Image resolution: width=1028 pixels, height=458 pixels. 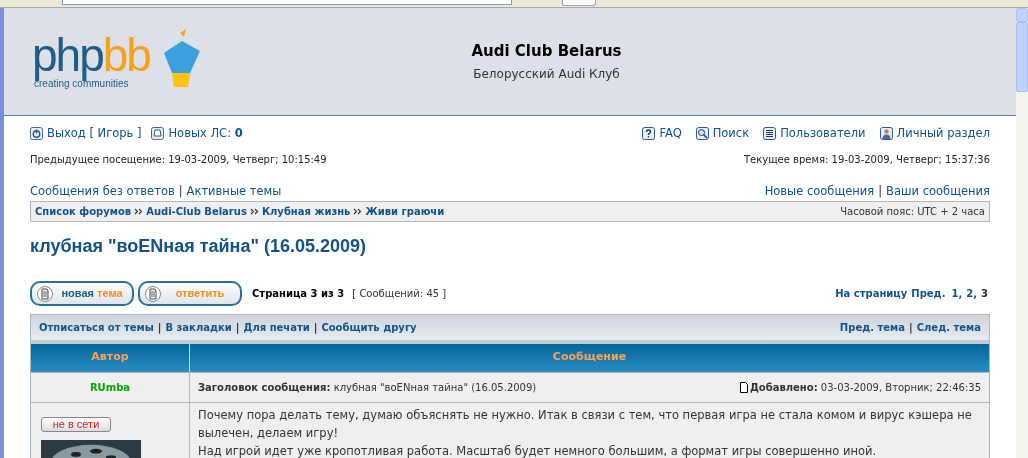 I want to click on page-icon, so click(x=743, y=387).